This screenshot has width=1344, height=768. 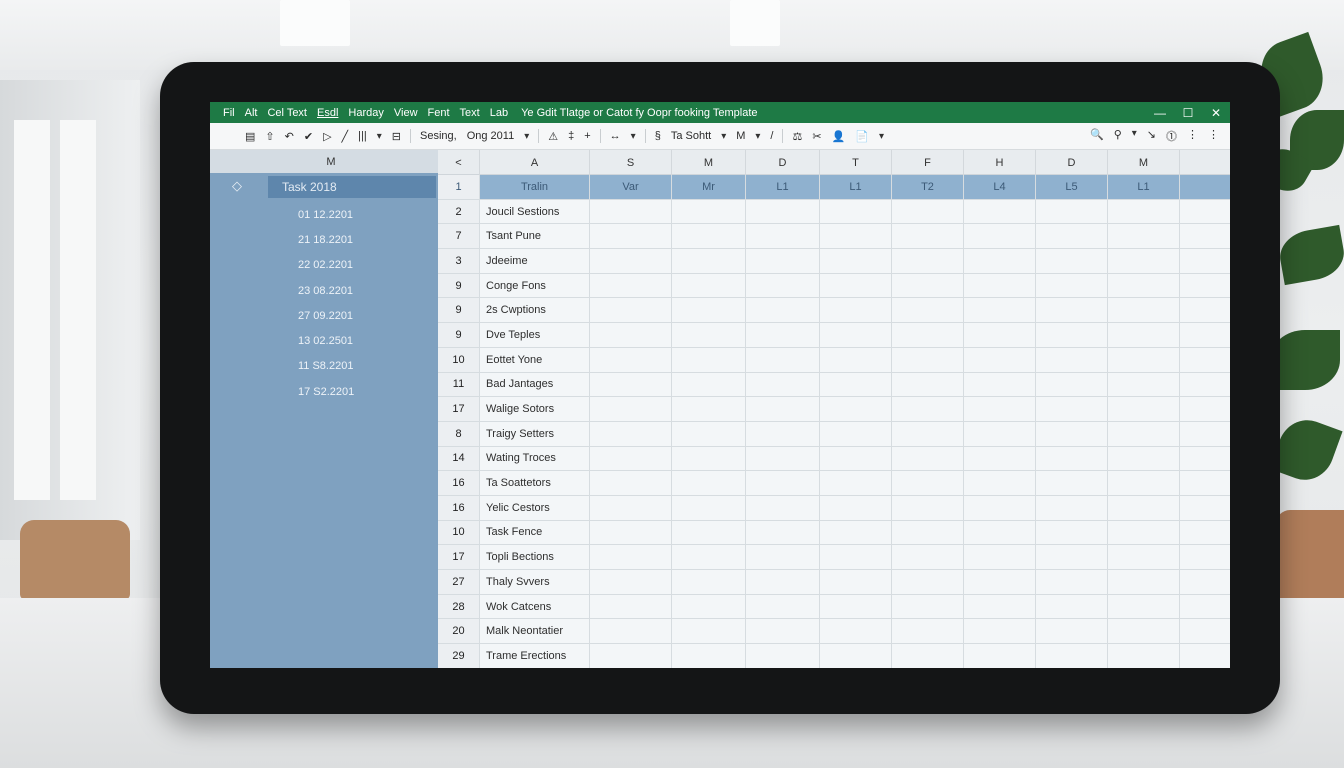 What do you see at coordinates (287, 113) in the screenshot?
I see `menu-cell-text: Cel Text` at bounding box center [287, 113].